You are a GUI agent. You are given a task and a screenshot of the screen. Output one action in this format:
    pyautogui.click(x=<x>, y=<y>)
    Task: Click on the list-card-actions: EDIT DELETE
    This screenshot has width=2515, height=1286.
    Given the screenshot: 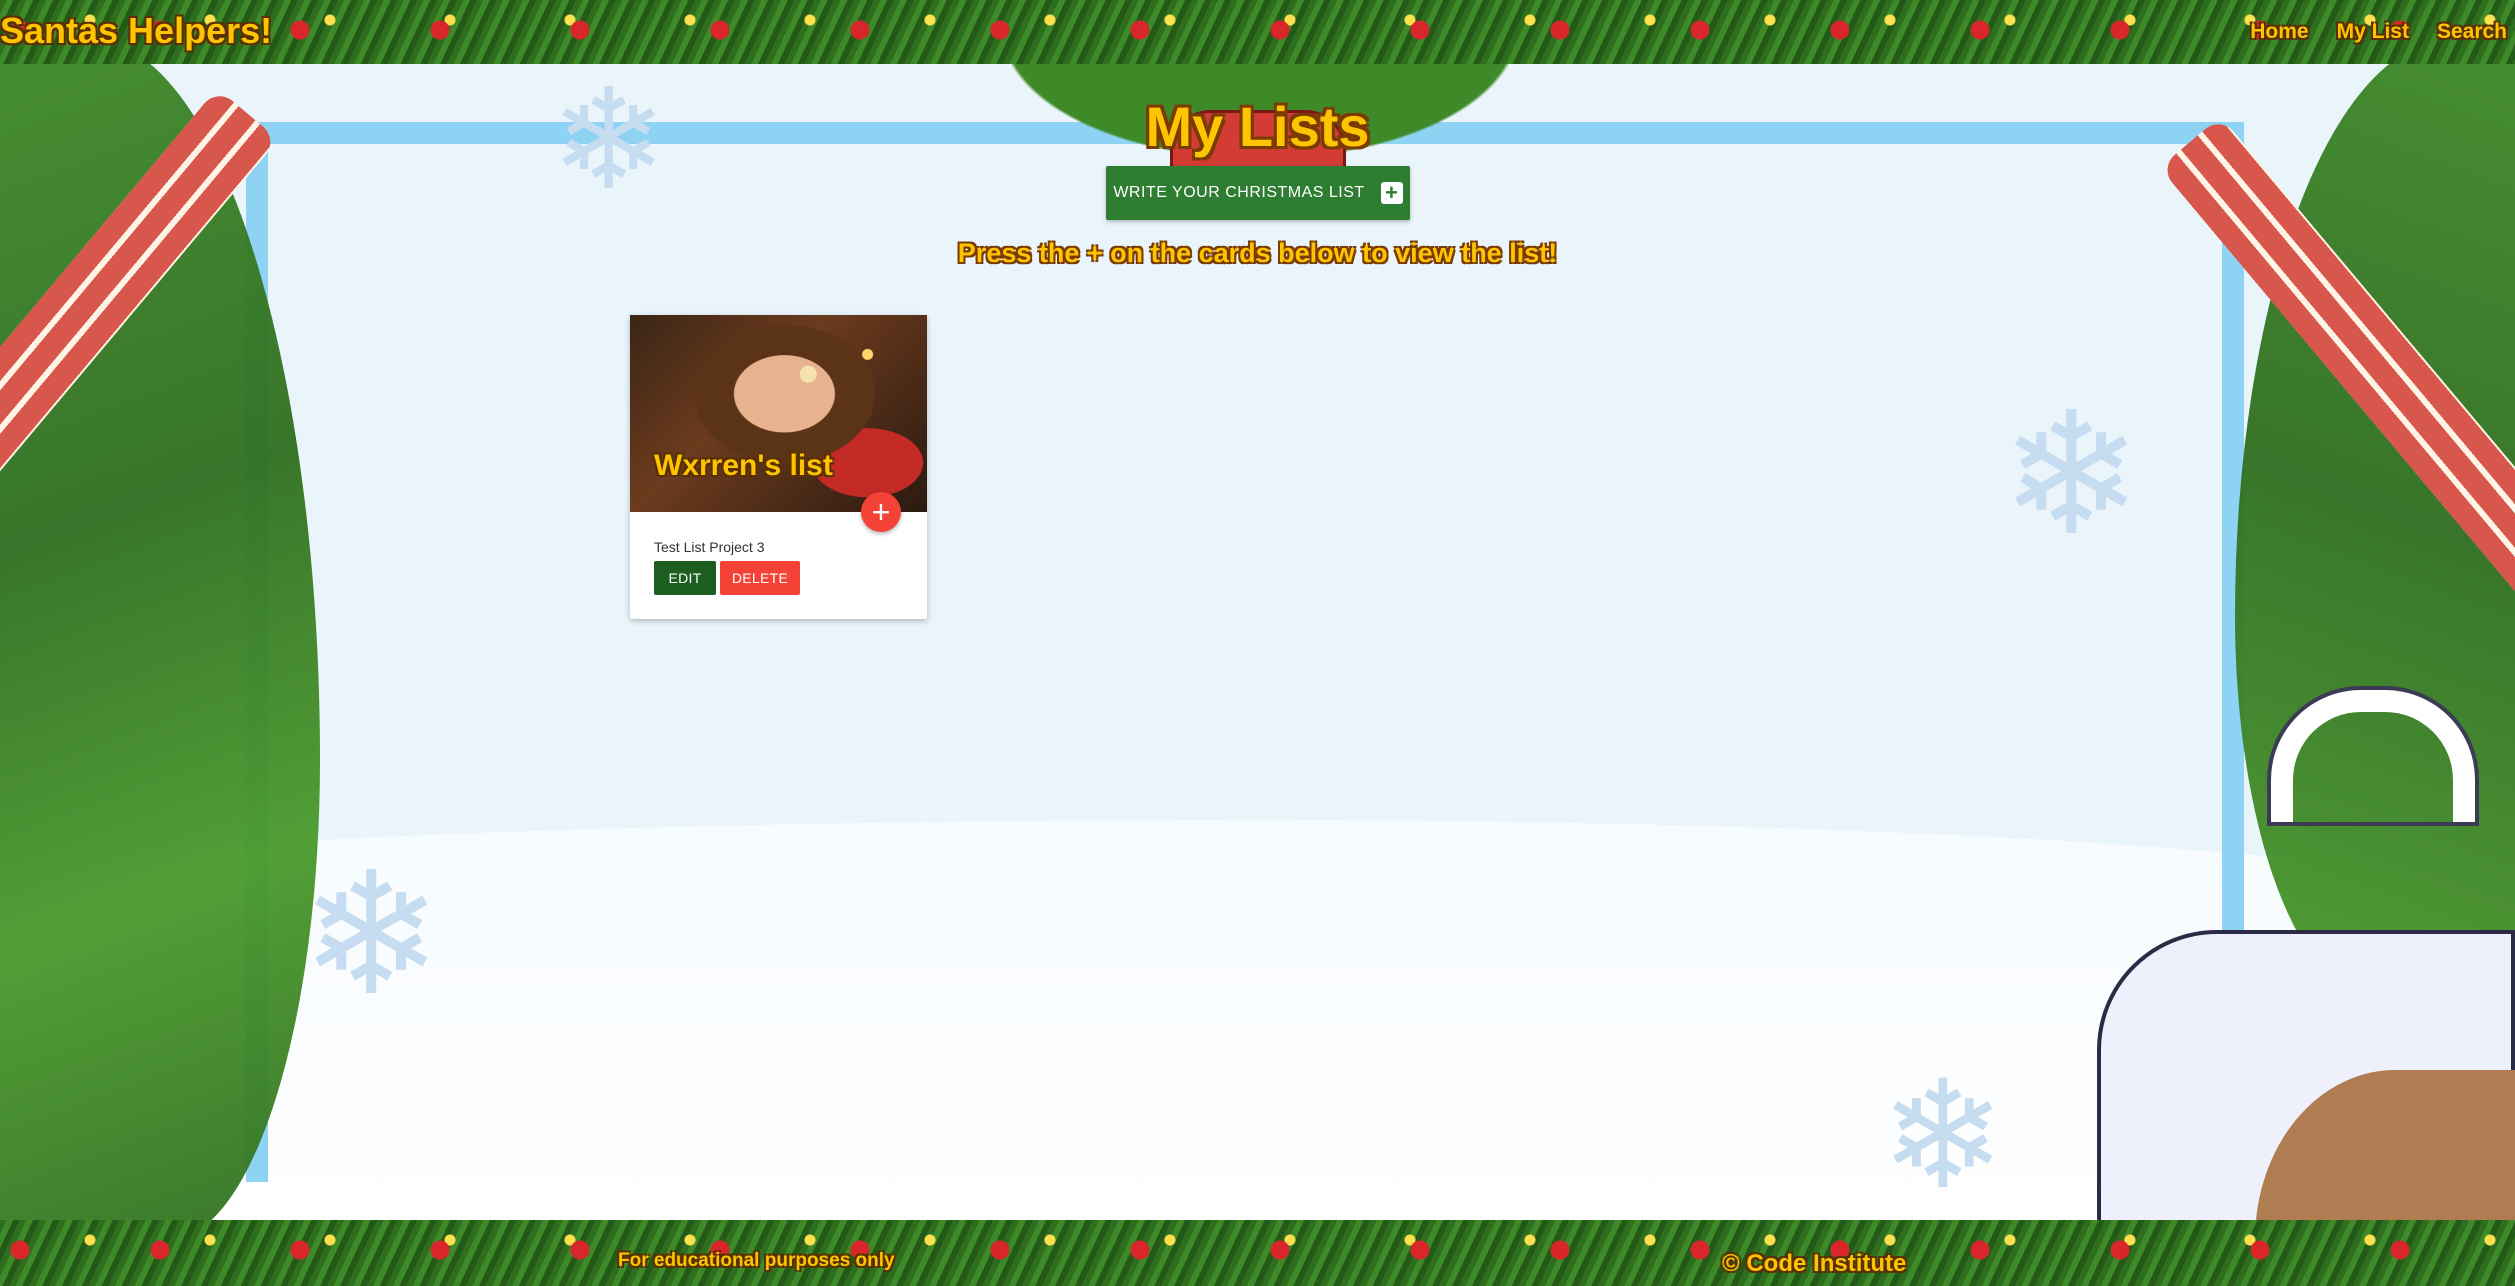 What is the action you would take?
    pyautogui.click(x=727, y=578)
    